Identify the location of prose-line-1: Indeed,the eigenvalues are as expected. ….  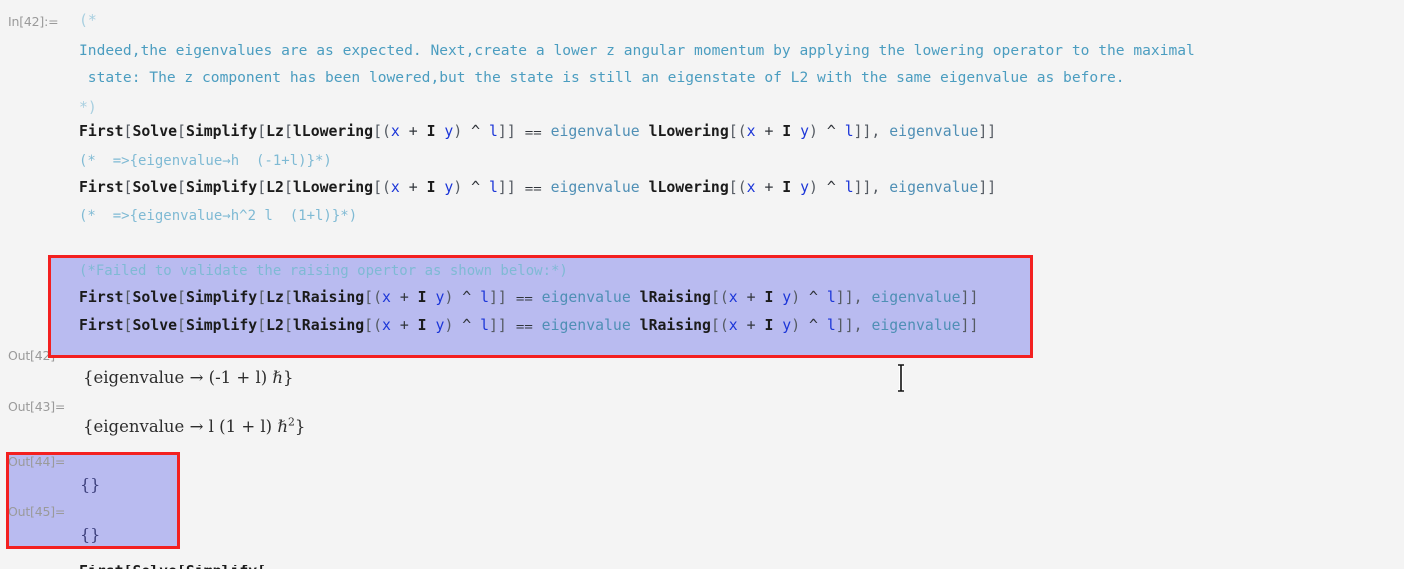
(637, 50).